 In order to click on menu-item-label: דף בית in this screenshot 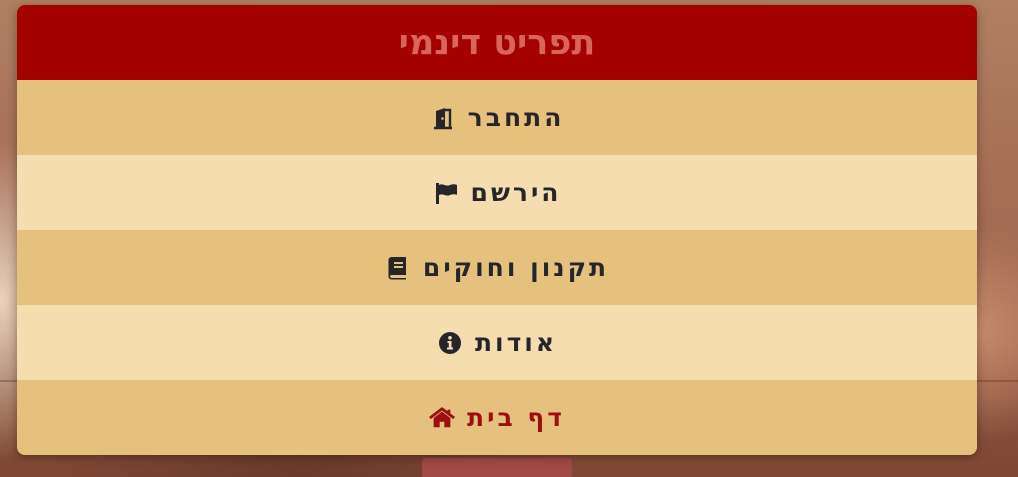, I will do `click(516, 417)`.